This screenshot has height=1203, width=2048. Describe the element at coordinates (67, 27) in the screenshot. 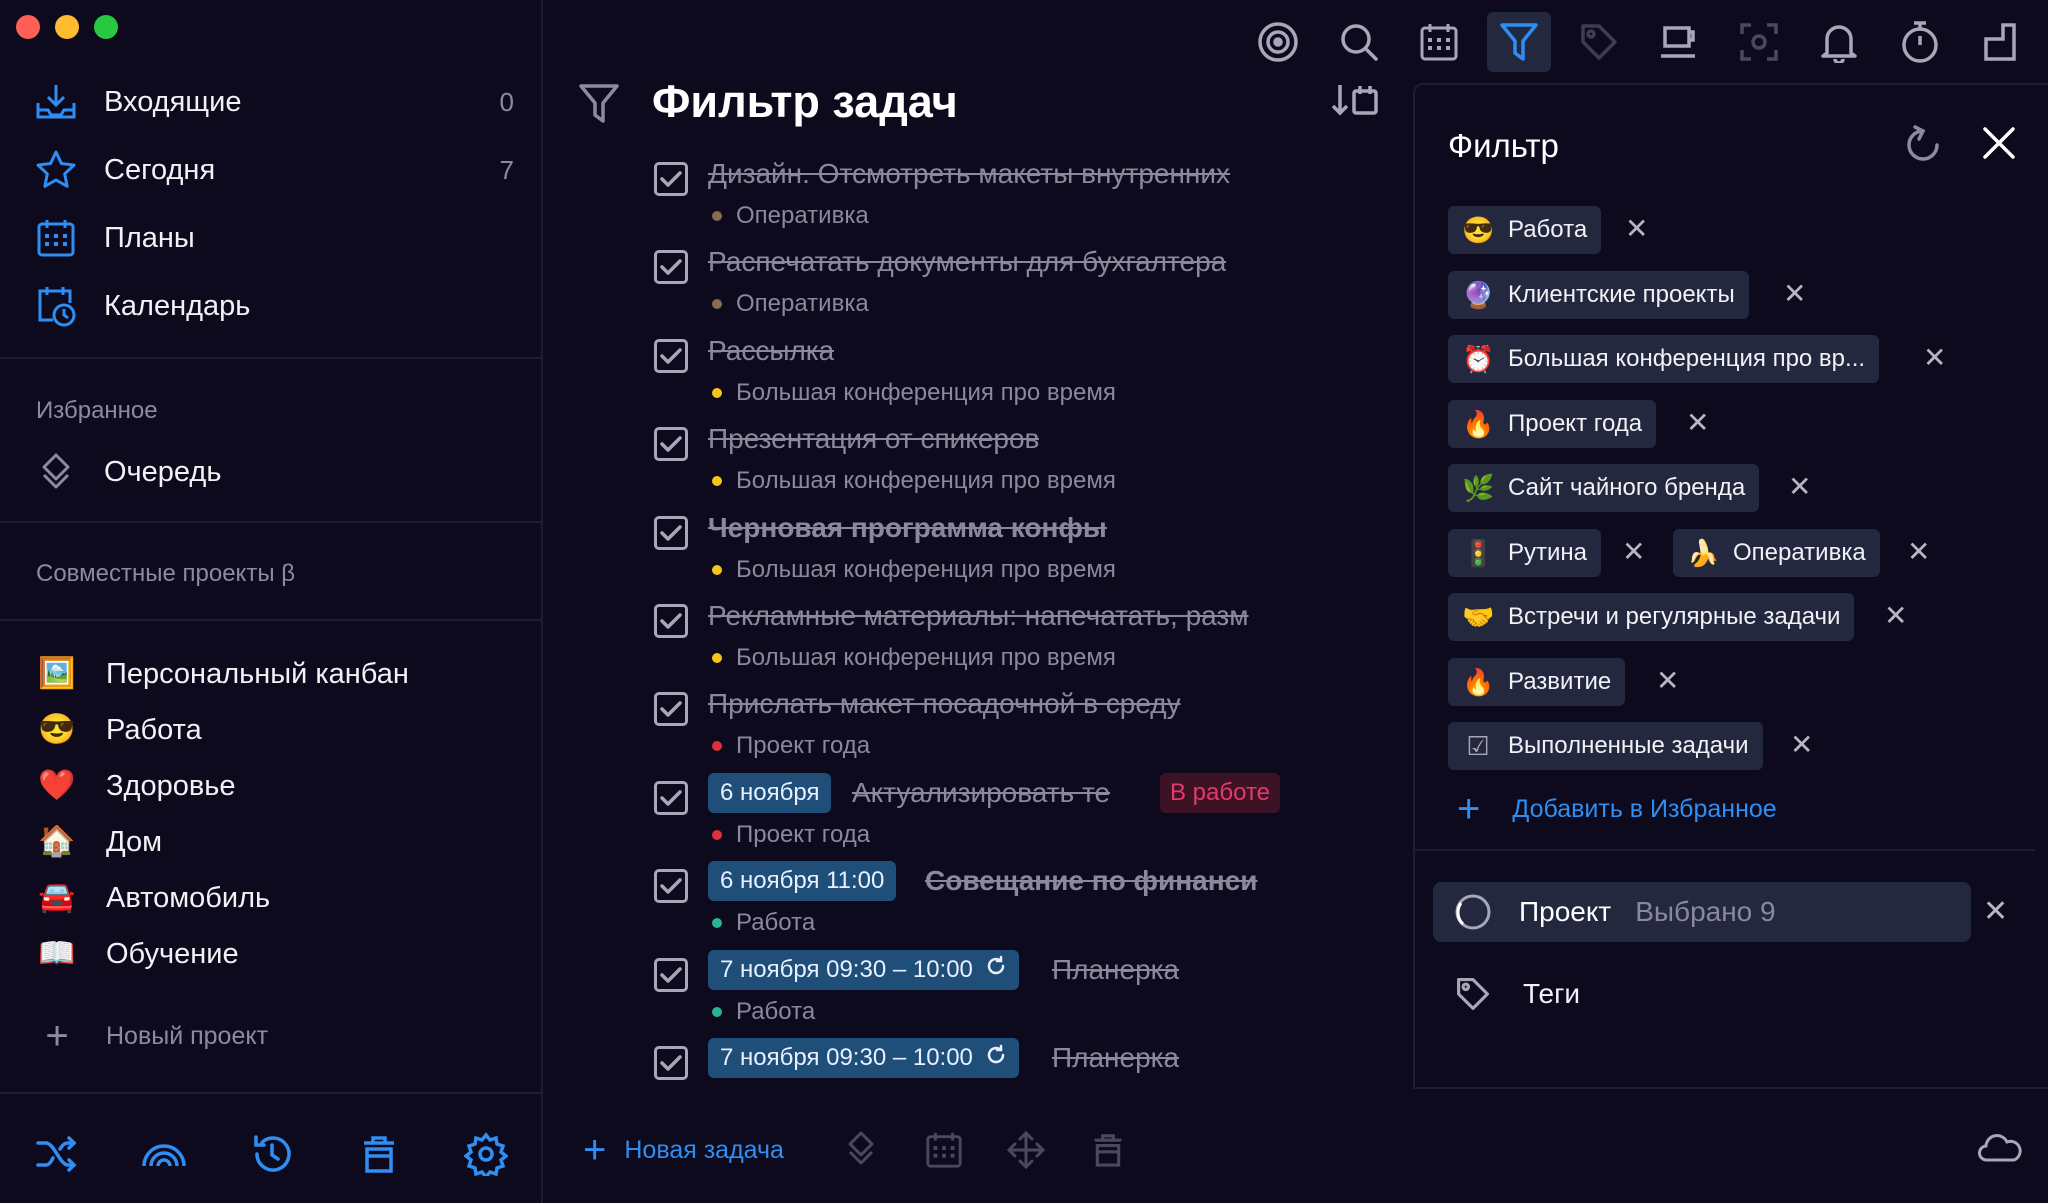

I see `minimize-window-button` at that location.